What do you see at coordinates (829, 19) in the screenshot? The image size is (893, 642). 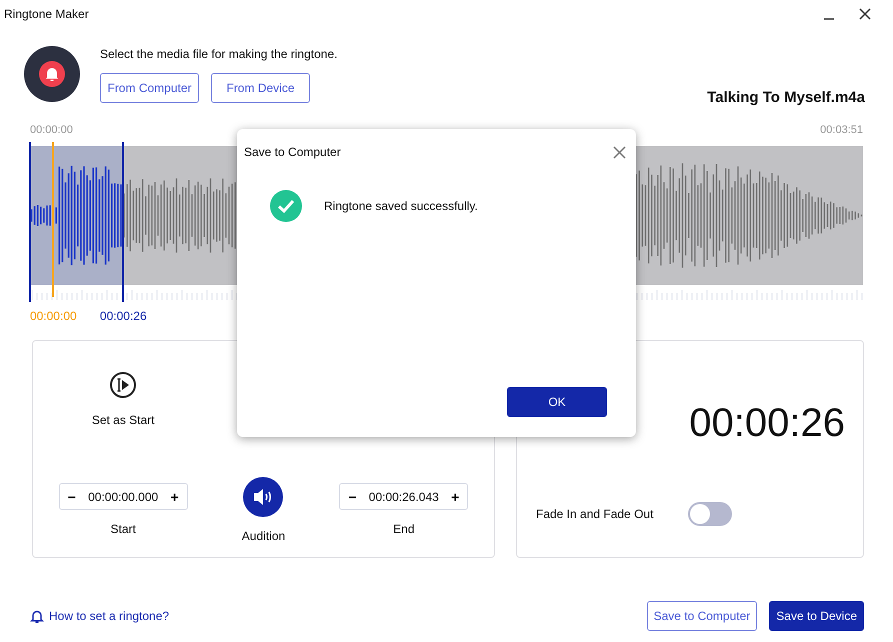 I see `minimize-icon` at bounding box center [829, 19].